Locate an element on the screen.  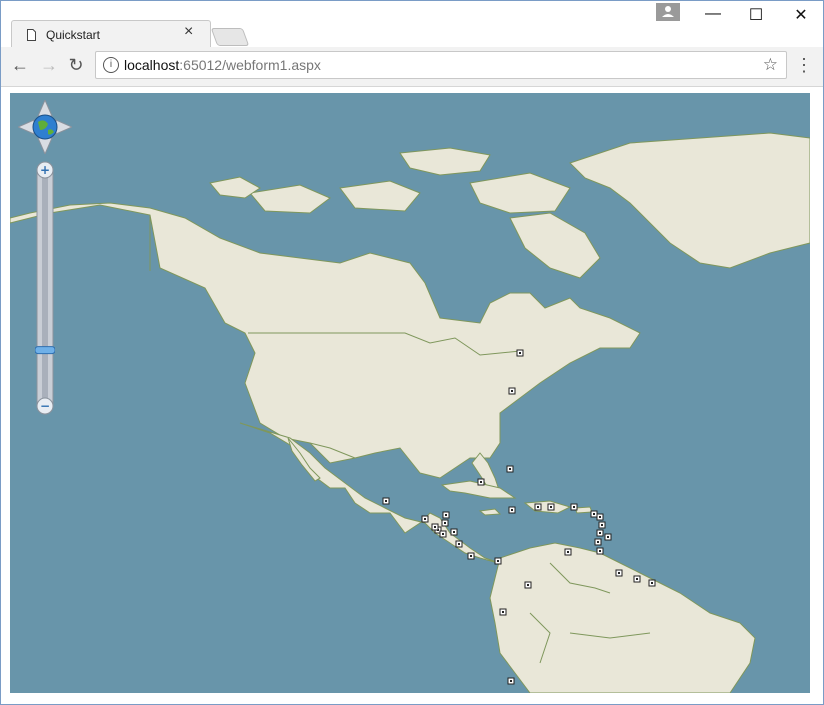
back-button: ← is located at coordinates (20, 65).